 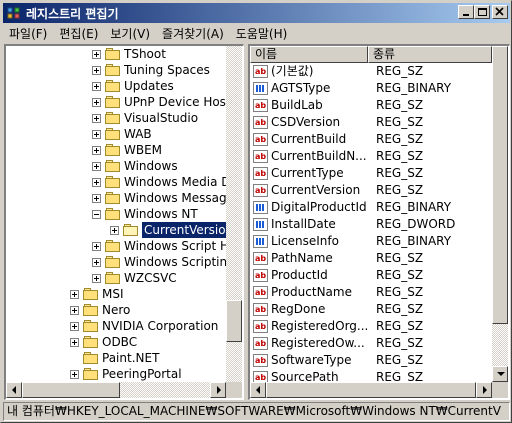 I want to click on menu-edit: 편집(E), so click(x=78, y=34).